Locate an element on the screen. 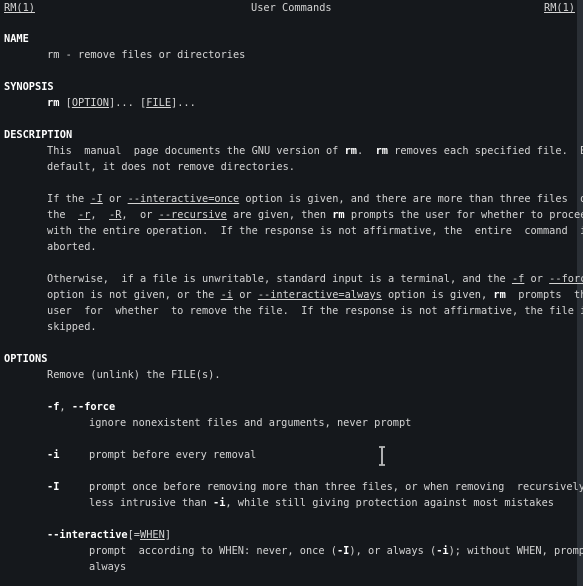 The image size is (583, 586). options-intro: Remove (unlink) the FILE(s). is located at coordinates (134, 375).